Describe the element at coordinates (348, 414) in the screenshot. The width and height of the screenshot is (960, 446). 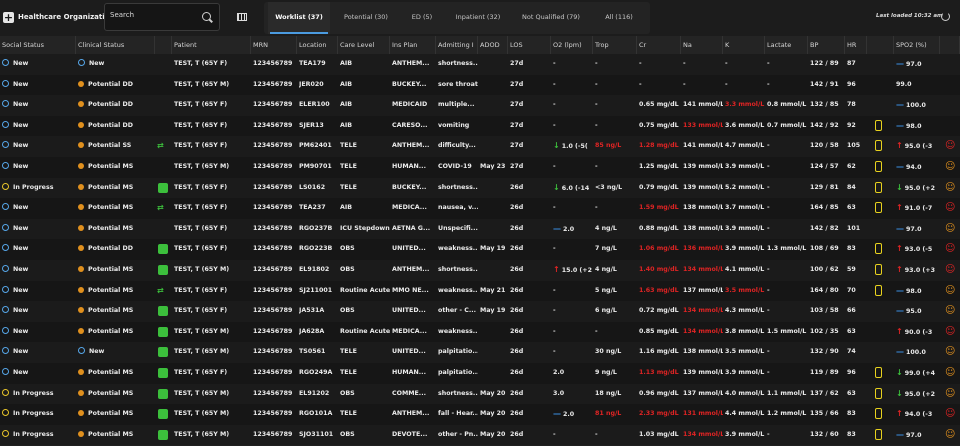
I see `care-level: TELE` at that location.